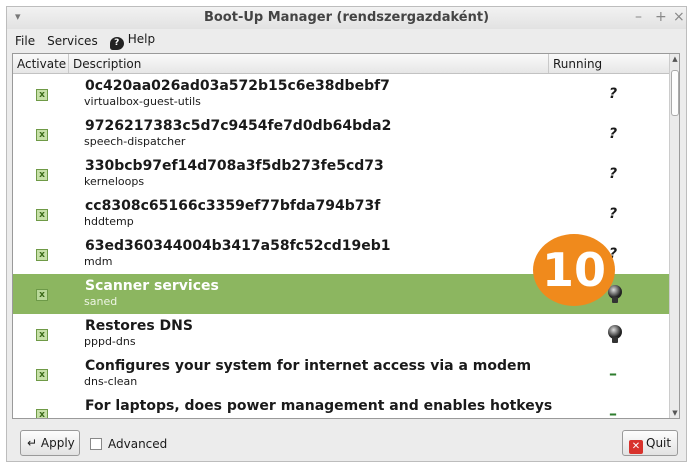  Describe the element at coordinates (110, 341) in the screenshot. I see `service-name: pppd-dns` at that location.